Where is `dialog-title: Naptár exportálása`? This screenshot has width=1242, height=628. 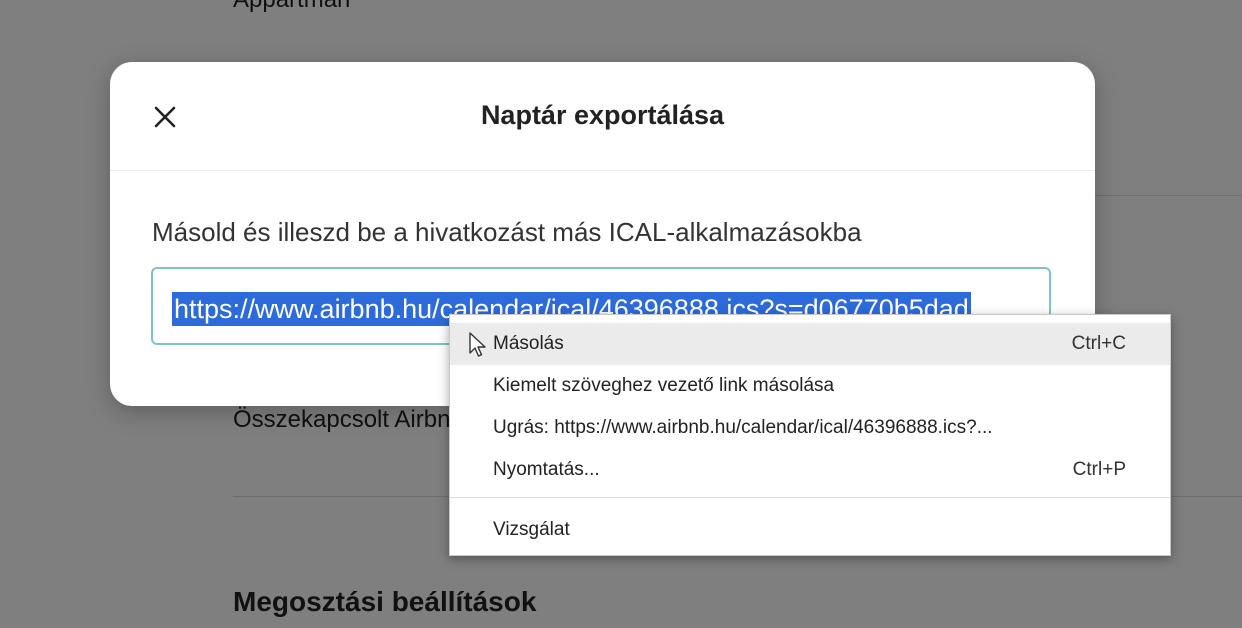 dialog-title: Naptár exportálása is located at coordinates (602, 115).